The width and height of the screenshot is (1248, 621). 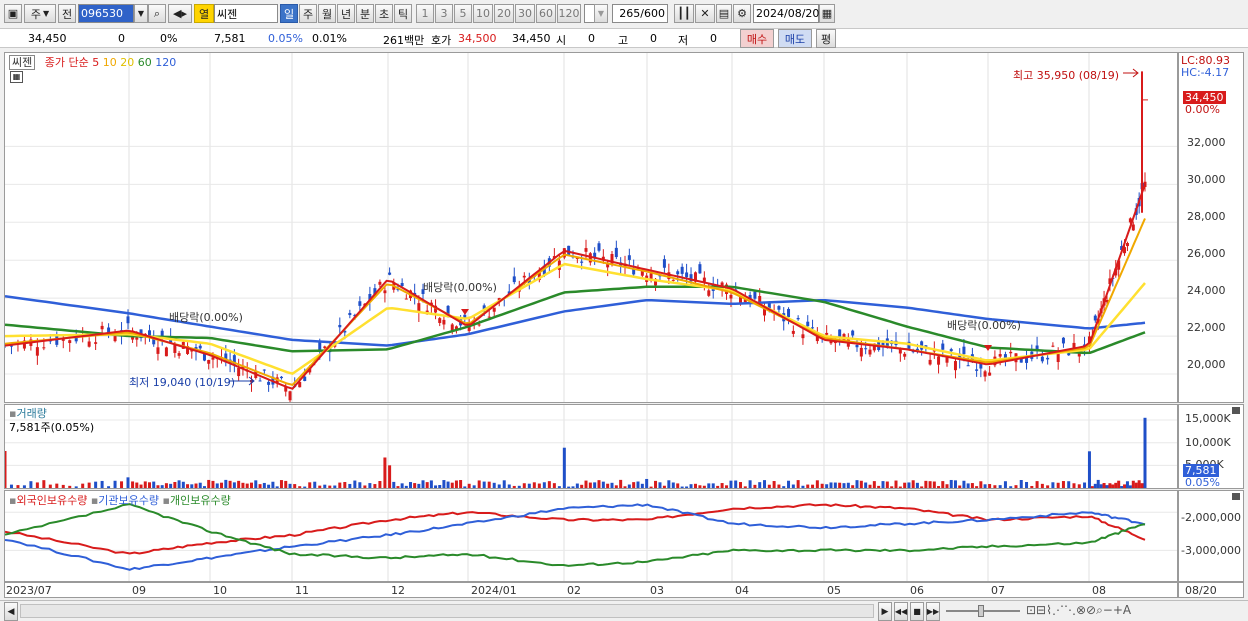 I want to click on gear-icon: ⚙, so click(x=742, y=13).